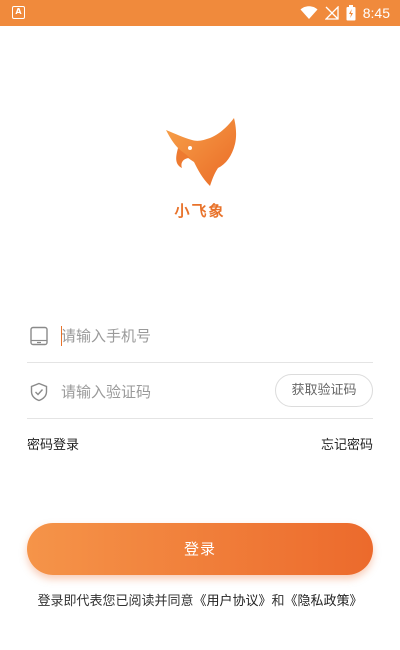 The image size is (400, 650). I want to click on phone-field-row, so click(200, 336).